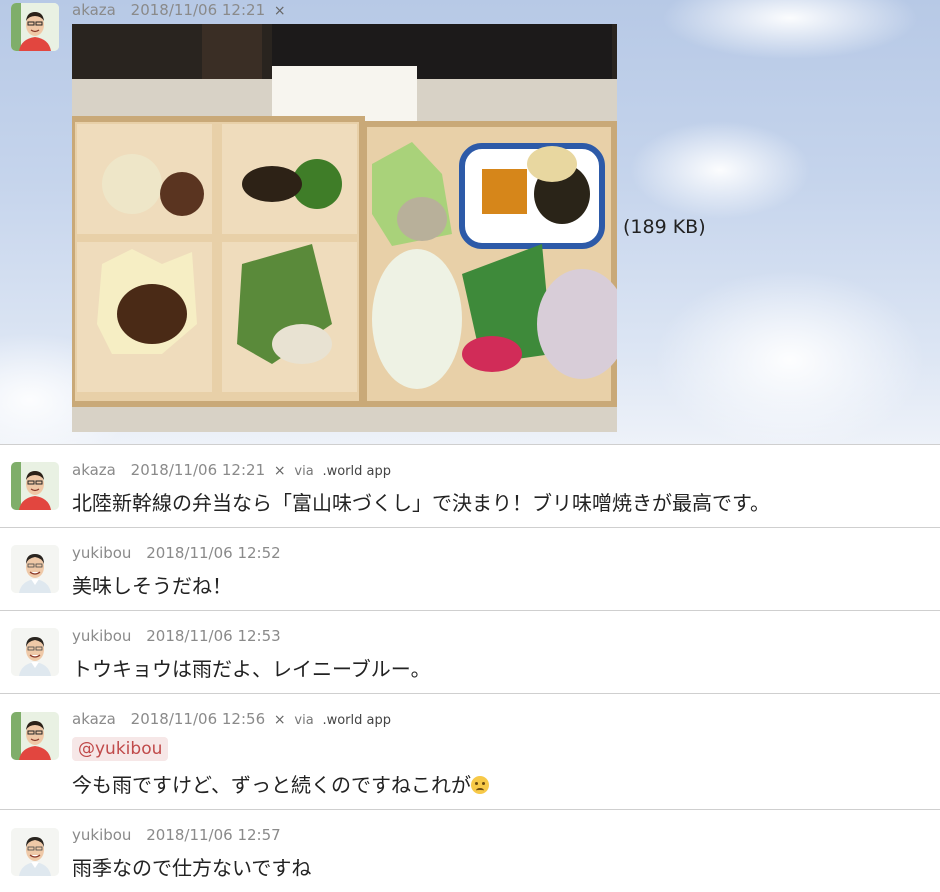  I want to click on timestamp: 2018/11/06 12:52, so click(213, 553).